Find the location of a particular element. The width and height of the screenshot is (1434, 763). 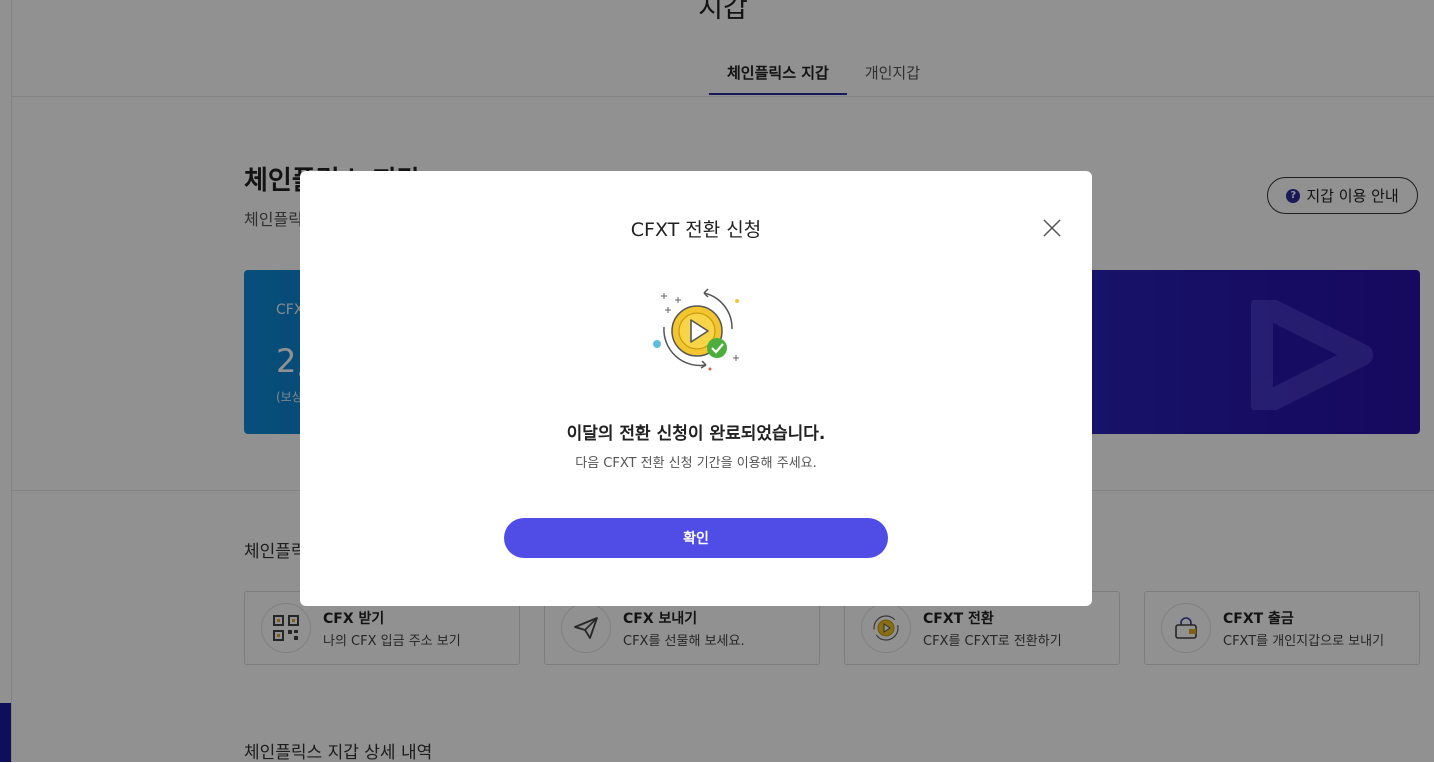

modal-title: CFXT 전환 신청 is located at coordinates (696, 230).